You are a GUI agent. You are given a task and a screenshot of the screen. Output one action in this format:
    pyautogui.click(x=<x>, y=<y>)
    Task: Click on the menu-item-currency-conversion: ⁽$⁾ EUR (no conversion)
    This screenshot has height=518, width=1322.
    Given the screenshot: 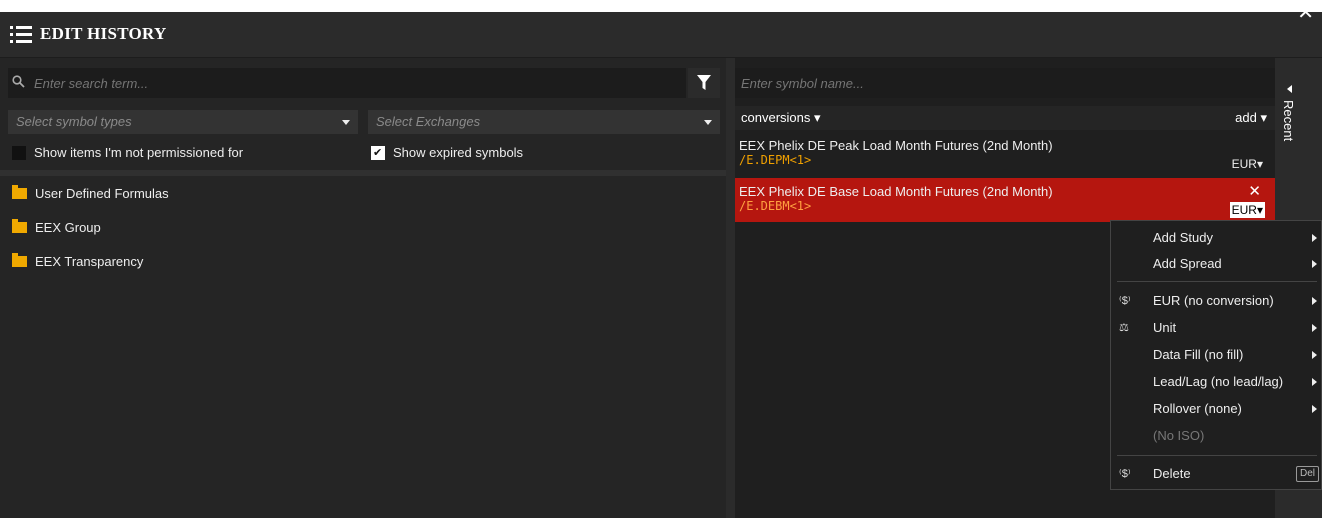 What is the action you would take?
    pyautogui.click(x=1216, y=301)
    